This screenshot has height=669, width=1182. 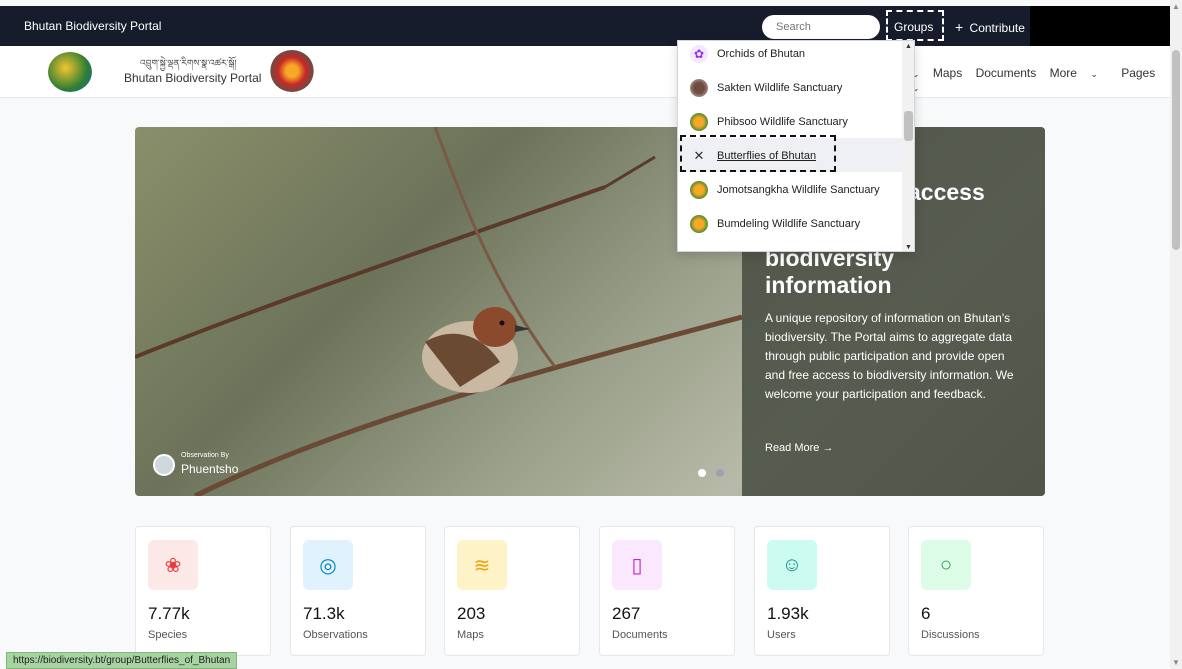 I want to click on arrow-right-icon: →, so click(x=828, y=448).